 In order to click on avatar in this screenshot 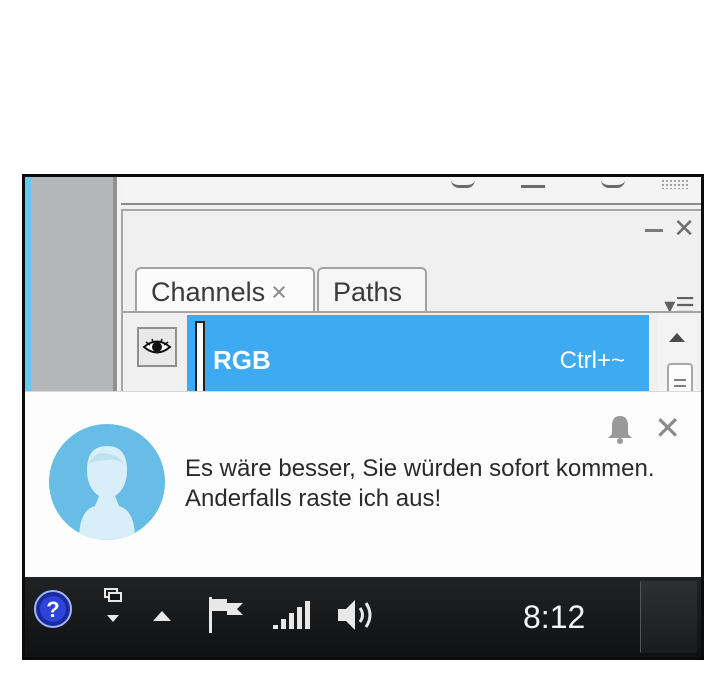, I will do `click(107, 482)`.